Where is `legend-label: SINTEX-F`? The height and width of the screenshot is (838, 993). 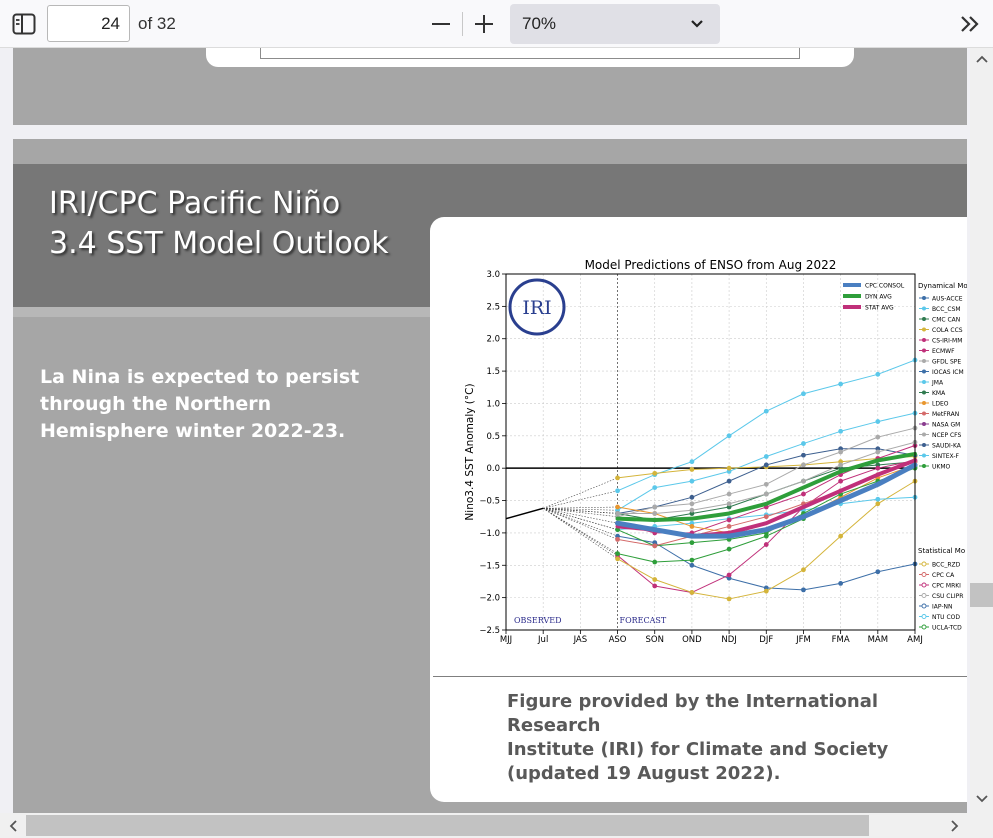 legend-label: SINTEX-F is located at coordinates (945, 456).